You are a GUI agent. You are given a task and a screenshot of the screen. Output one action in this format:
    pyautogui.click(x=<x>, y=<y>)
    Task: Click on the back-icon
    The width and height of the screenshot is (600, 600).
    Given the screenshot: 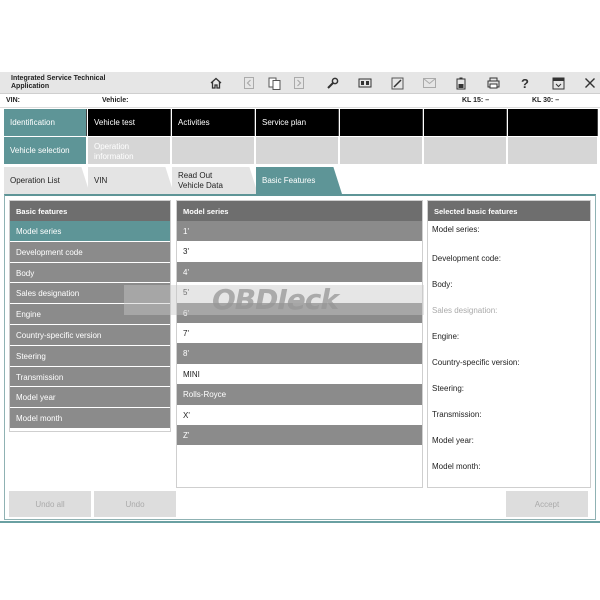 What is the action you would take?
    pyautogui.click(x=249, y=83)
    